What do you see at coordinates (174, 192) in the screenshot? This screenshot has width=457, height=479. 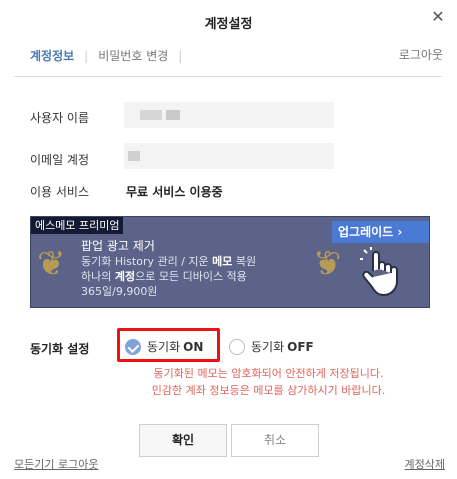 I see `service-value: 무료 서비스 이용중` at bounding box center [174, 192].